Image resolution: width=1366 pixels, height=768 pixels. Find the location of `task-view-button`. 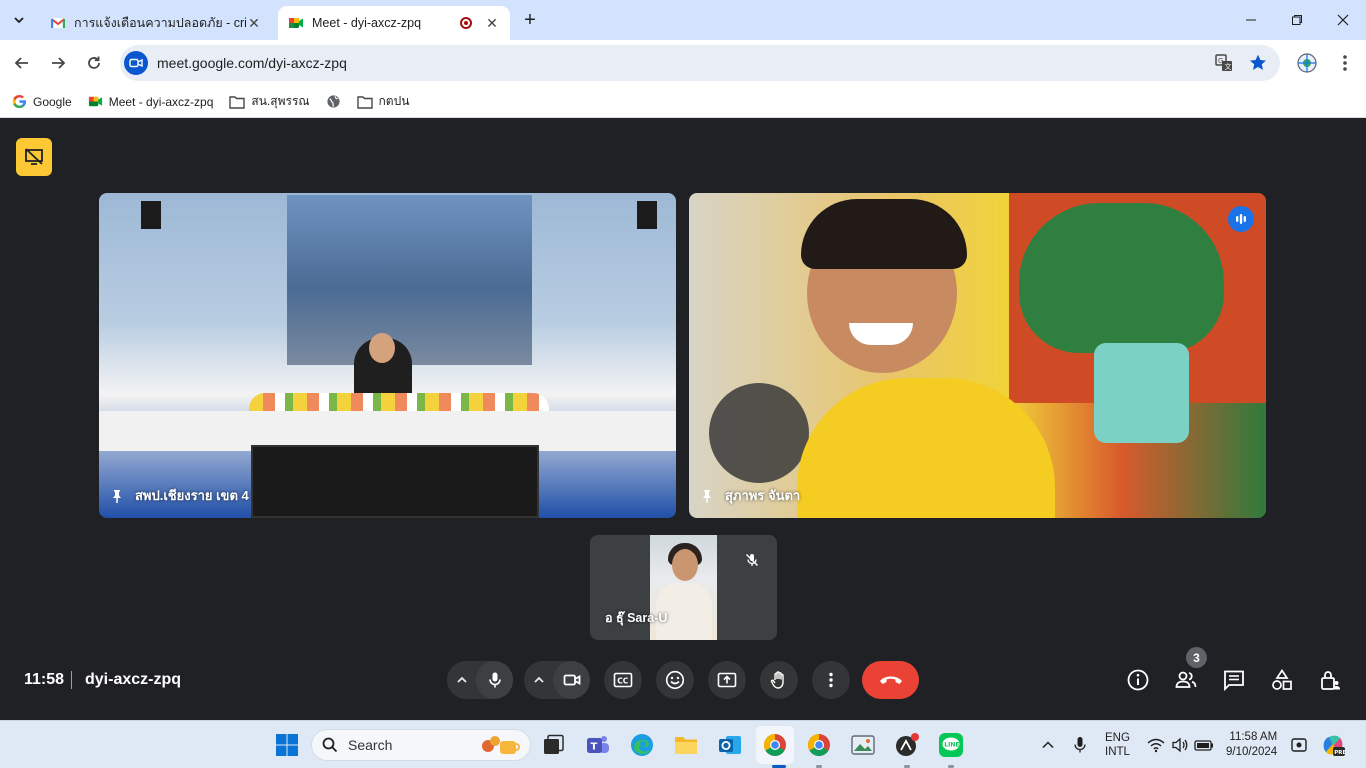

task-view-button is located at coordinates (553, 745).